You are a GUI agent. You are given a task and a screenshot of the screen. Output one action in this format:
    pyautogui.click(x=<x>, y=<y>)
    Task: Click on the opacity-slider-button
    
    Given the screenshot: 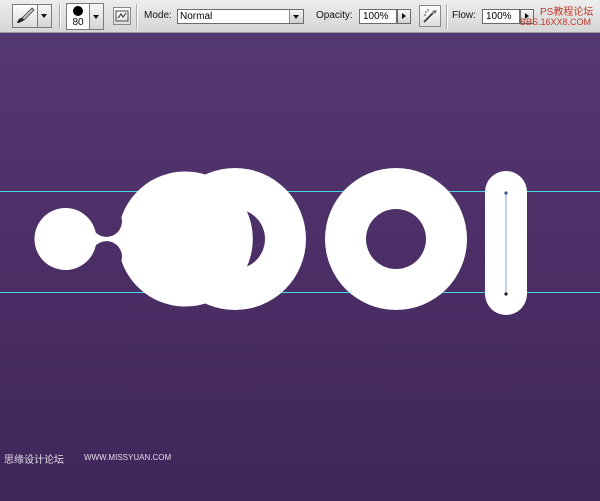 What is the action you would take?
    pyautogui.click(x=404, y=16)
    